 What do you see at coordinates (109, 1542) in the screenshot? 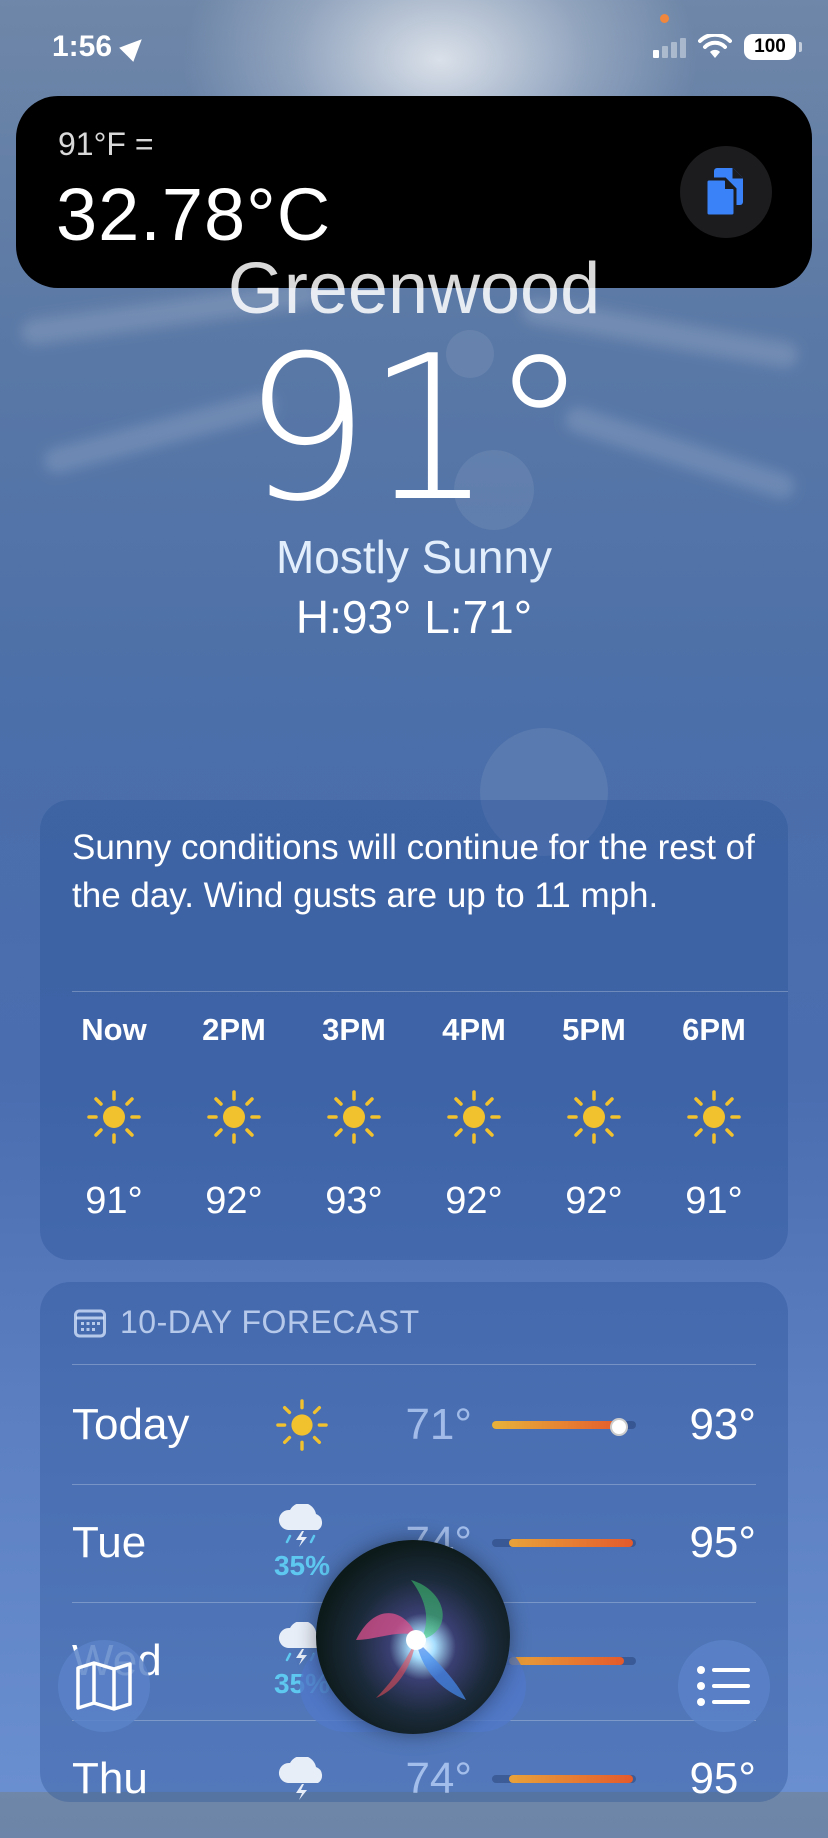
I see `day-name: Tue` at bounding box center [109, 1542].